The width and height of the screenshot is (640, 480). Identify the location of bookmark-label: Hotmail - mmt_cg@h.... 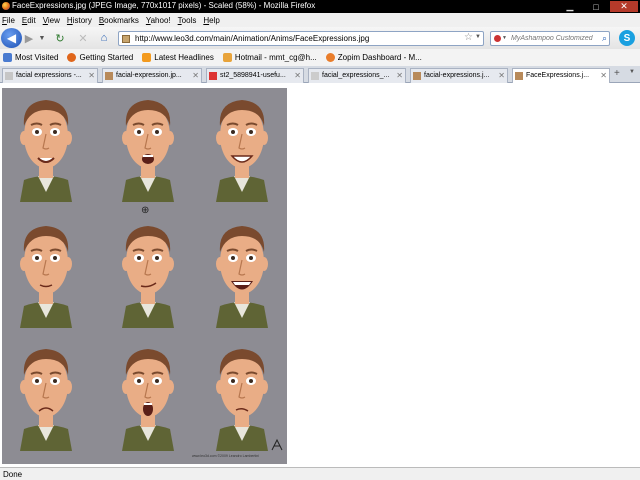
(275, 57).